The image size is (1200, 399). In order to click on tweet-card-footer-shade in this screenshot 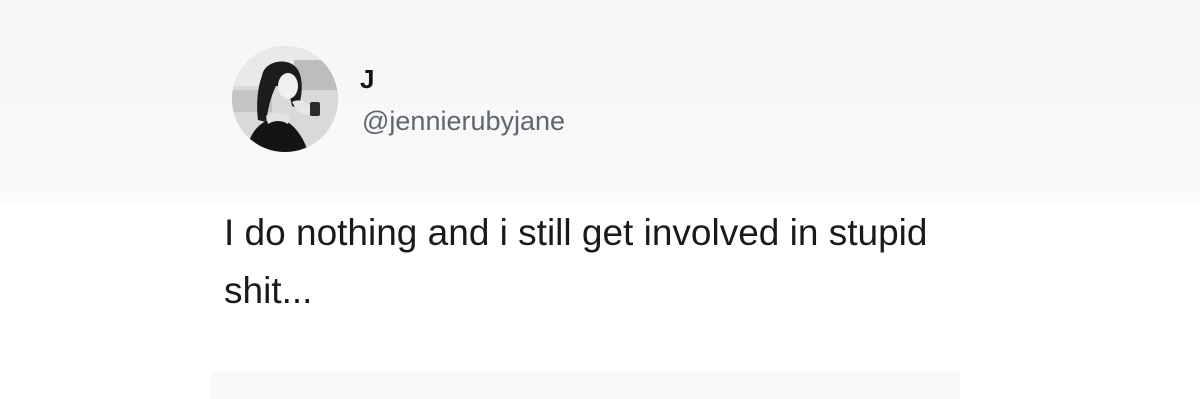, I will do `click(585, 385)`.